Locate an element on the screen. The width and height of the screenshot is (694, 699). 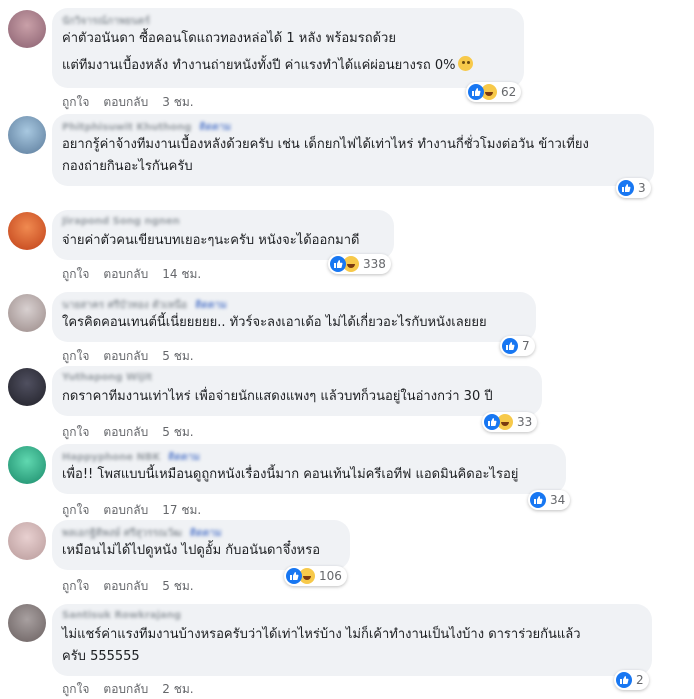
comment-text-line: ครับ 555555 is located at coordinates (101, 656).